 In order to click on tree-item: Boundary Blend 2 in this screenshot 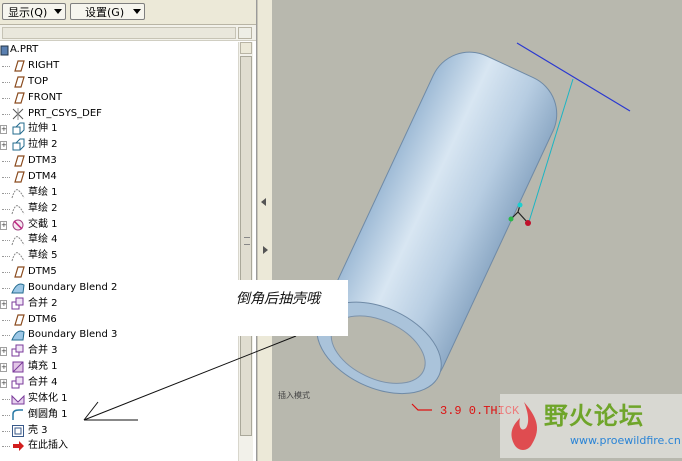, I will do `click(118, 288)`.